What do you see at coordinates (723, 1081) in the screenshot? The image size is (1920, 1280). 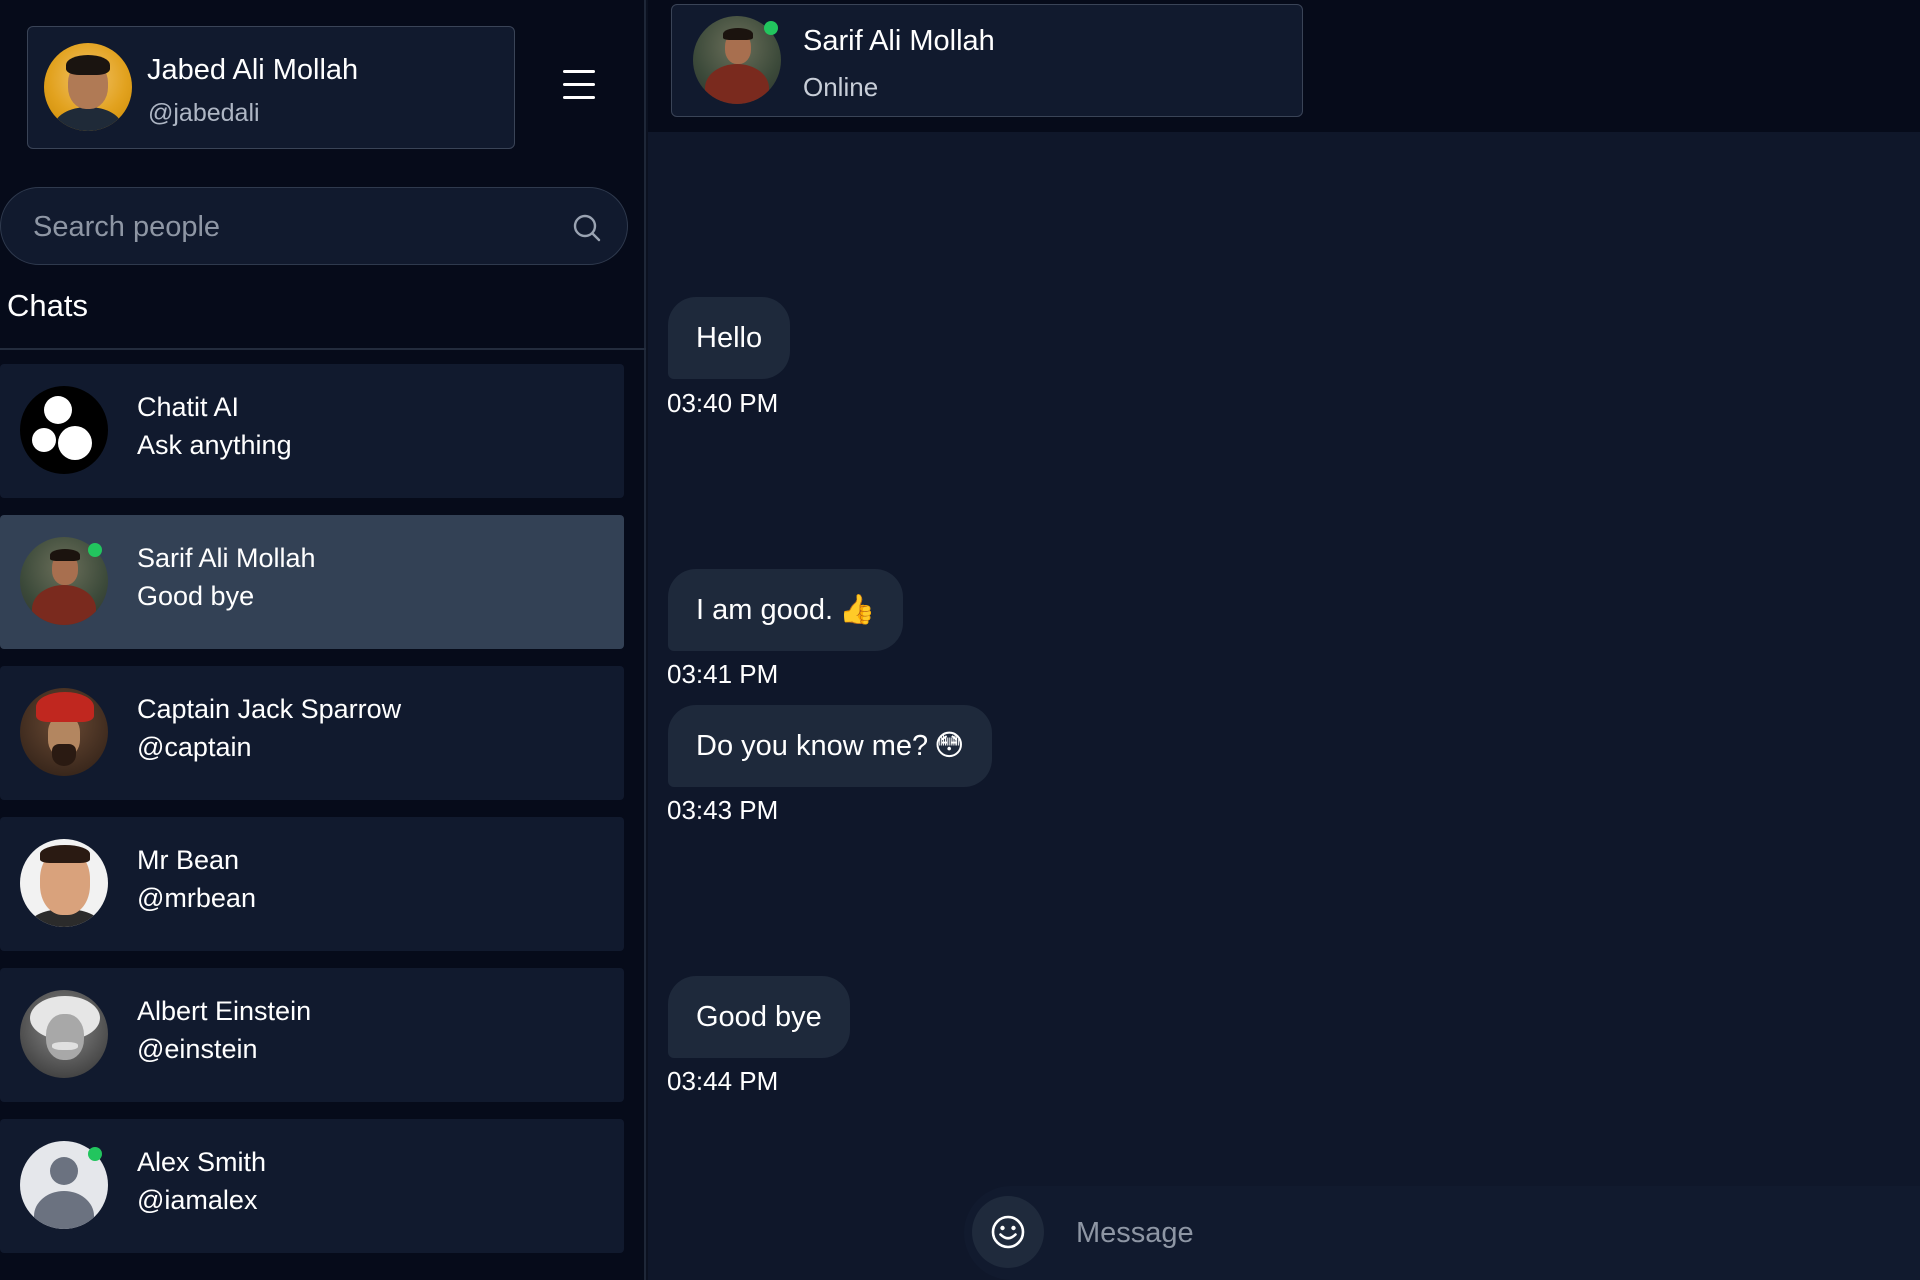 I see `message-time: 03:44 PM` at bounding box center [723, 1081].